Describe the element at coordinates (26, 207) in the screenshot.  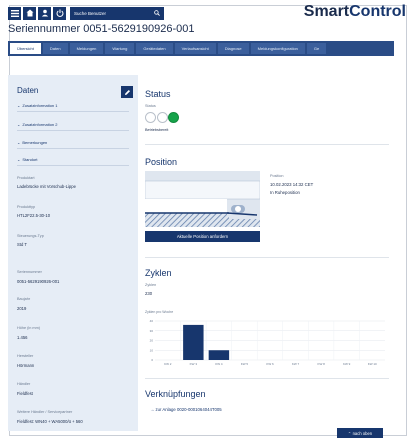
I see `field-label-produkttyp: Produkttyp` at that location.